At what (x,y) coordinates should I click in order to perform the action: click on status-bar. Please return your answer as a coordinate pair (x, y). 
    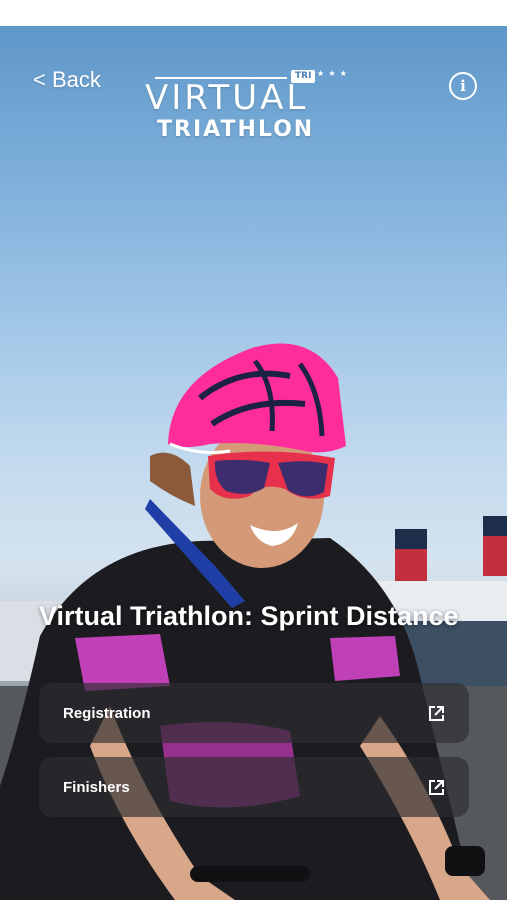
    Looking at the image, I should click on (253, 13).